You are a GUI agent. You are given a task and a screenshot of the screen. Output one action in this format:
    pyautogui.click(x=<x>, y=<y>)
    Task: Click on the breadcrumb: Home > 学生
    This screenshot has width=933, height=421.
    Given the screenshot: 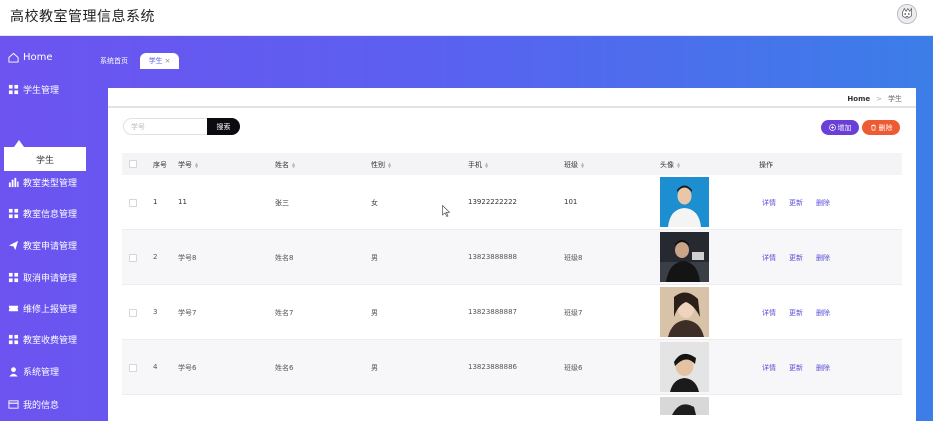 What is the action you would take?
    pyautogui.click(x=874, y=99)
    